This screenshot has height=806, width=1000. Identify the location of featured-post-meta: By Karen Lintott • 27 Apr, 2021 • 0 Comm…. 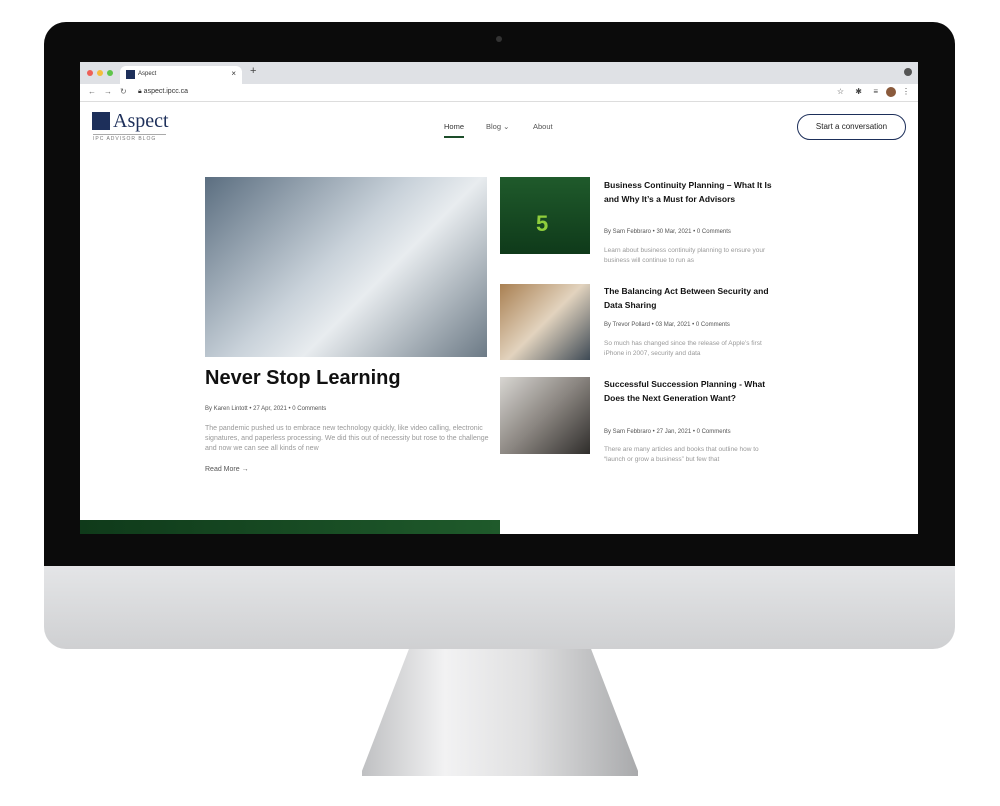
(266, 409).